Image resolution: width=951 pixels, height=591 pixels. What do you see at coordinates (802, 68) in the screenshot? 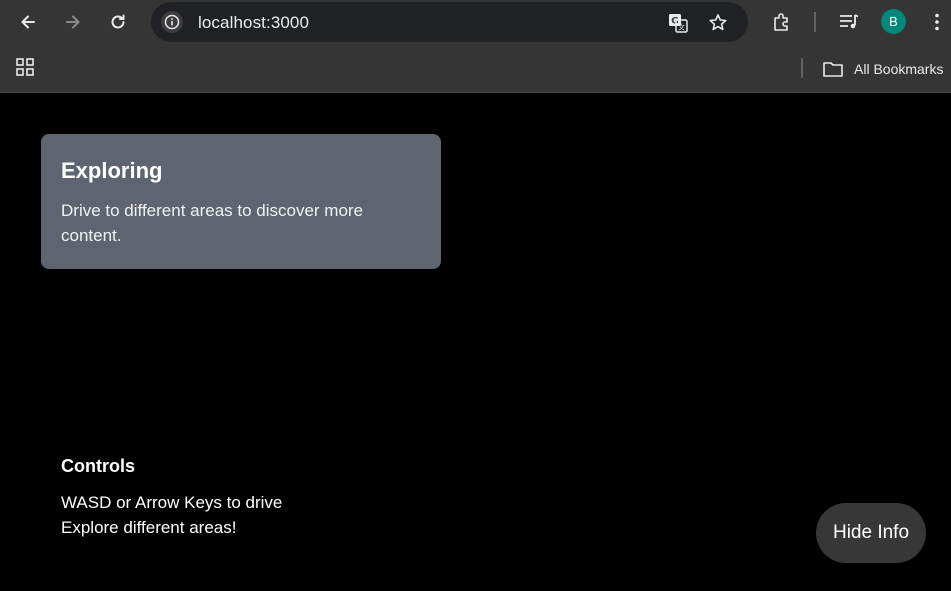
I see `bookmarks-divider` at bounding box center [802, 68].